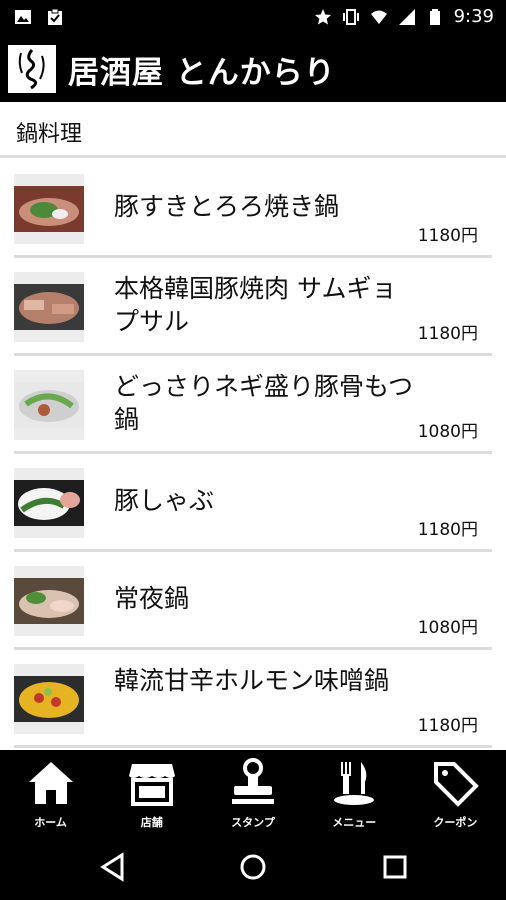 The width and height of the screenshot is (506, 900). I want to click on coupon-tag-icon, so click(457, 784).